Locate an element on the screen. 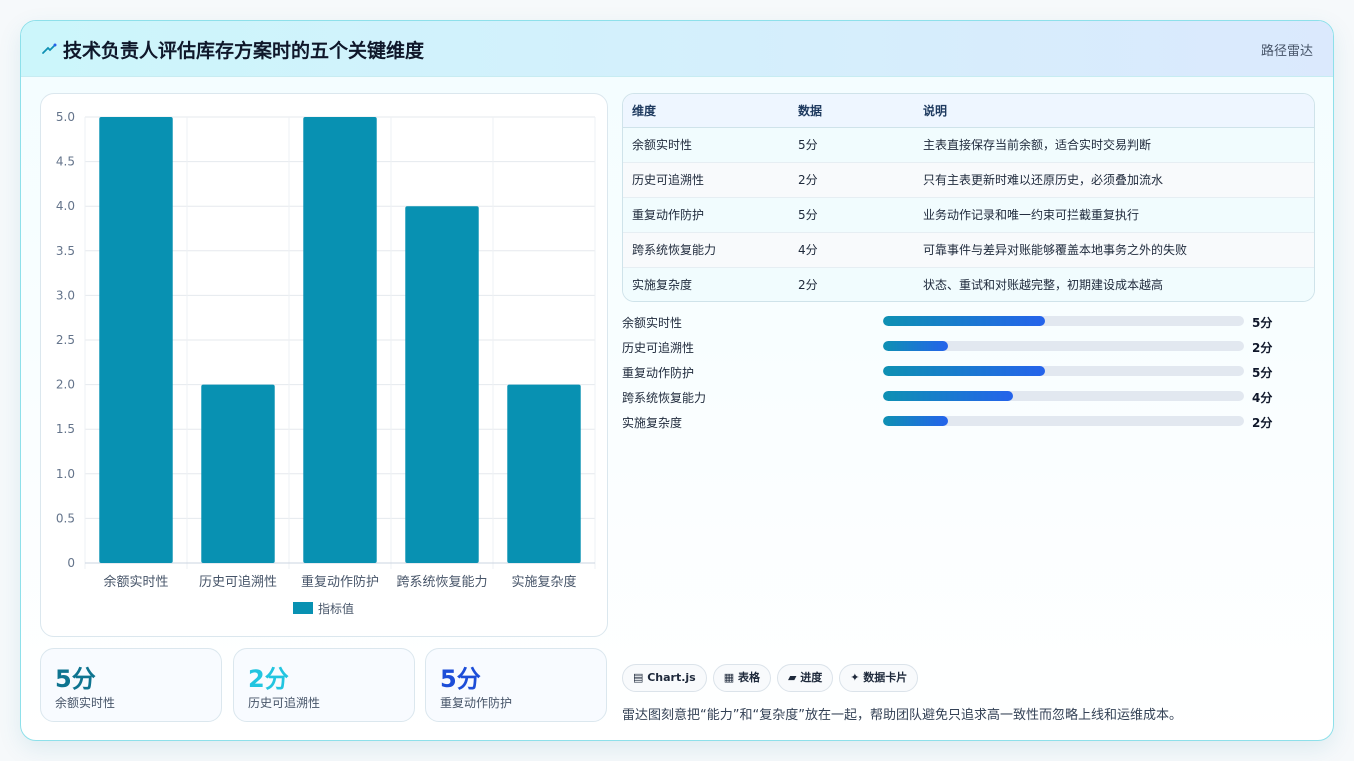 The image size is (1354, 761). table-row: 历史可追溯性 2分 只有主表更新时难以还原历史，必须叠加流水 is located at coordinates (968, 180).